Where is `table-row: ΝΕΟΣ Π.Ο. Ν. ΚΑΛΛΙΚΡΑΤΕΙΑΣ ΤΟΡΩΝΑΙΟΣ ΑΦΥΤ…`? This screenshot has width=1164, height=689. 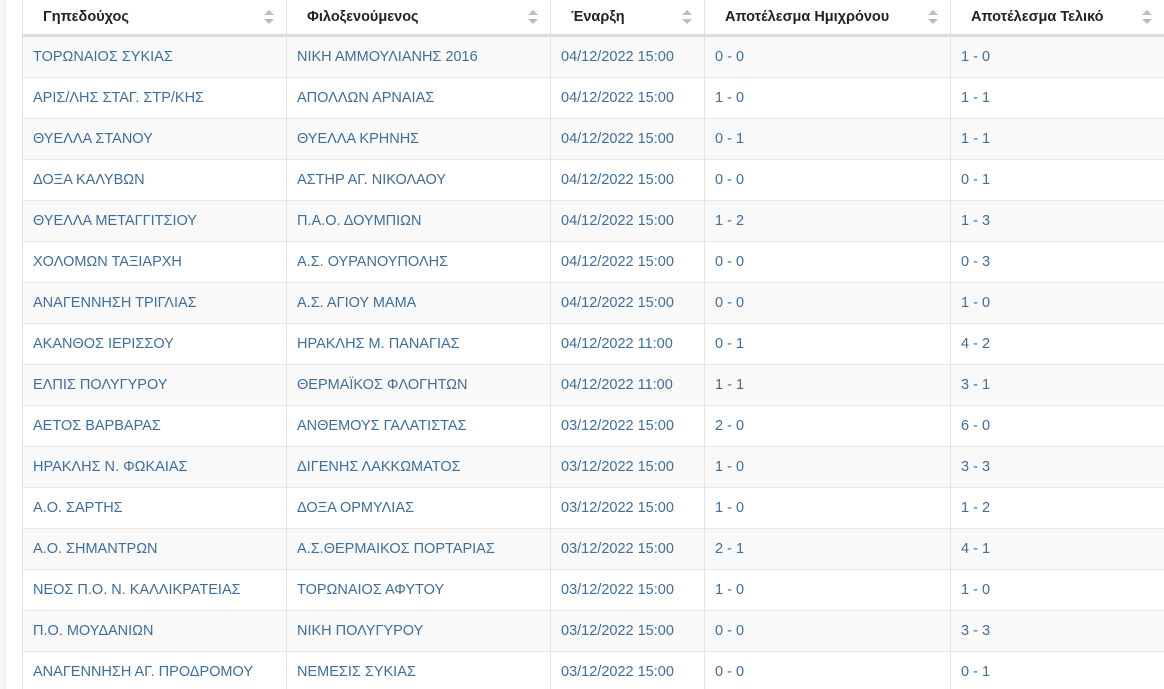
table-row: ΝΕΟΣ Π.Ο. Ν. ΚΑΛΛΙΚΡΑΤΕΙΑΣ ΤΟΡΩΝΑΙΟΣ ΑΦΥΤ… is located at coordinates (593, 590).